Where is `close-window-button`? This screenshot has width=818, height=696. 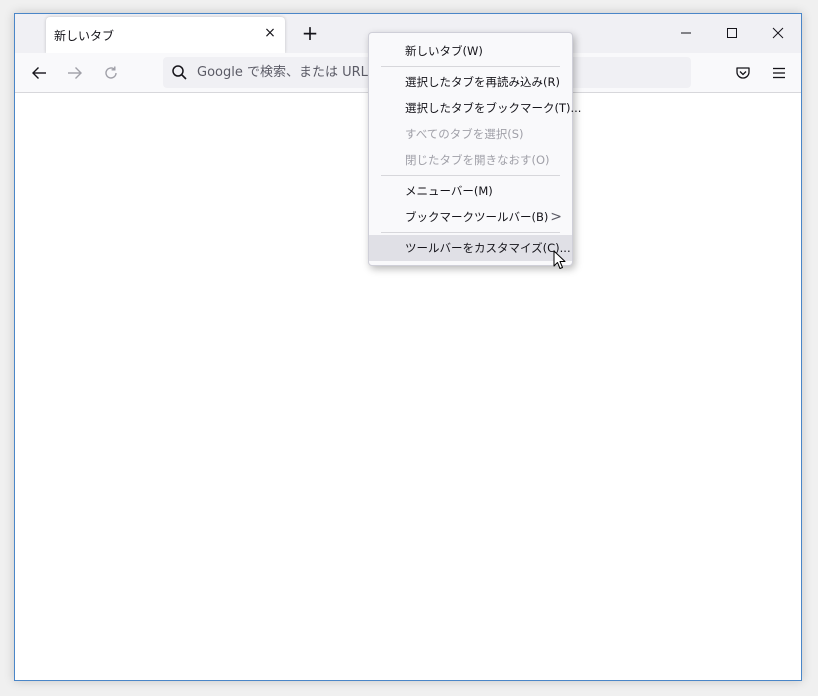
close-window-button is located at coordinates (778, 33).